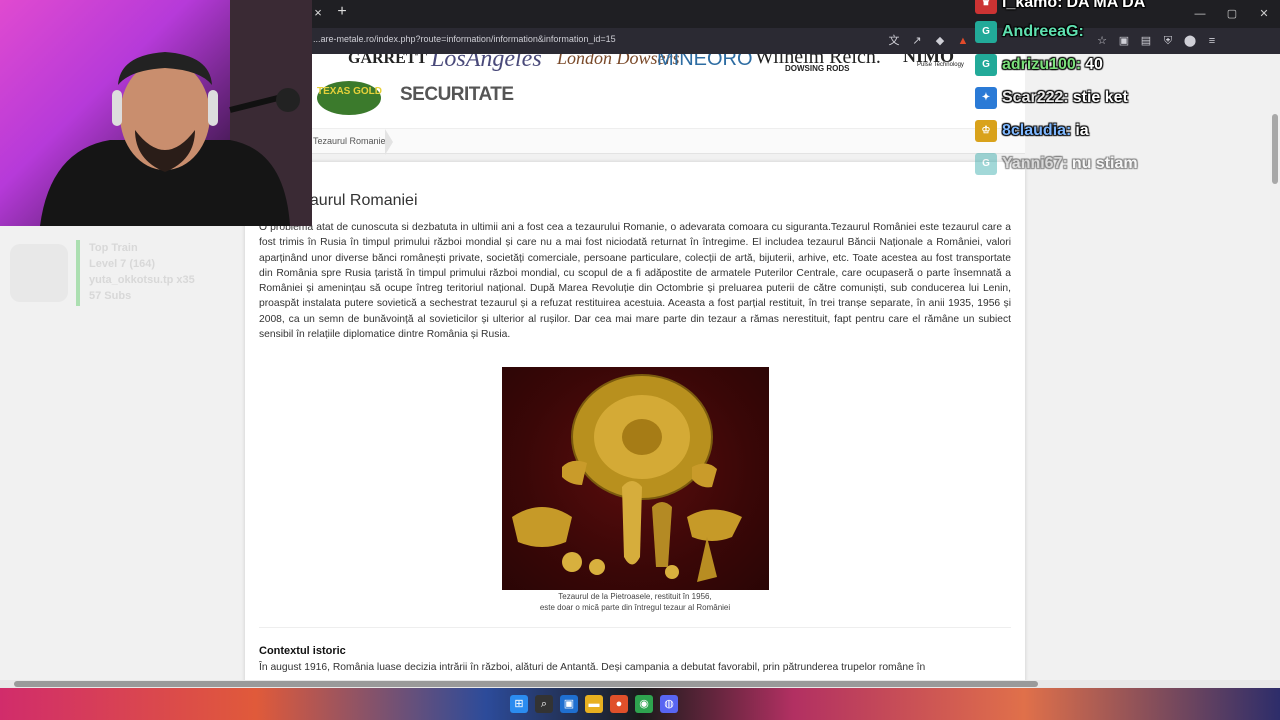  What do you see at coordinates (569, 704) in the screenshot?
I see `task-view-icon: ▣` at bounding box center [569, 704].